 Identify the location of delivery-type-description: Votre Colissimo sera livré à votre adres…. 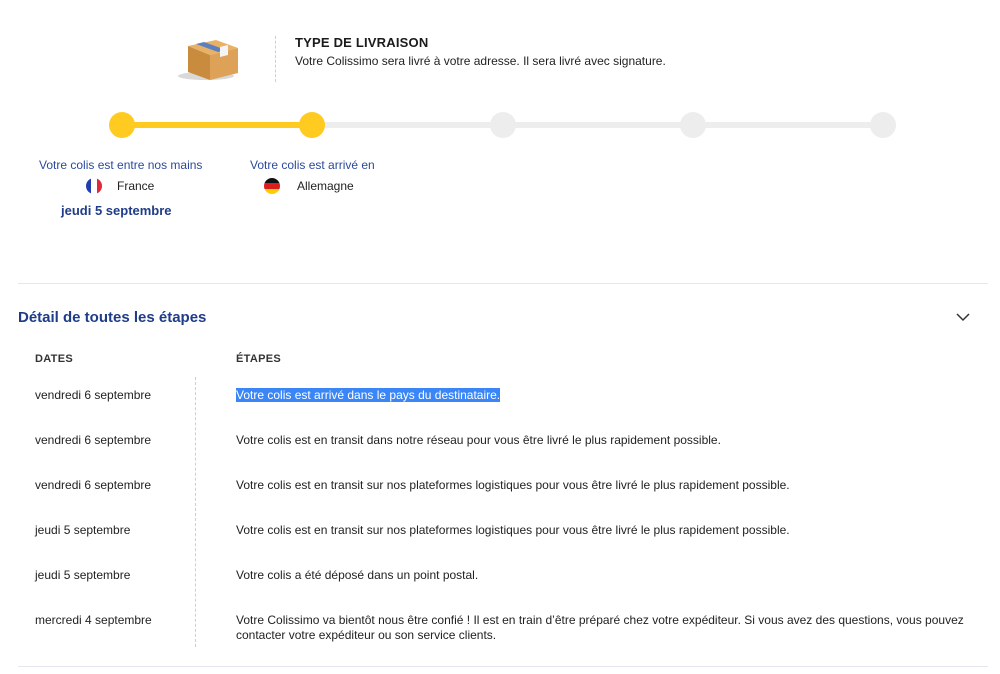
(480, 61).